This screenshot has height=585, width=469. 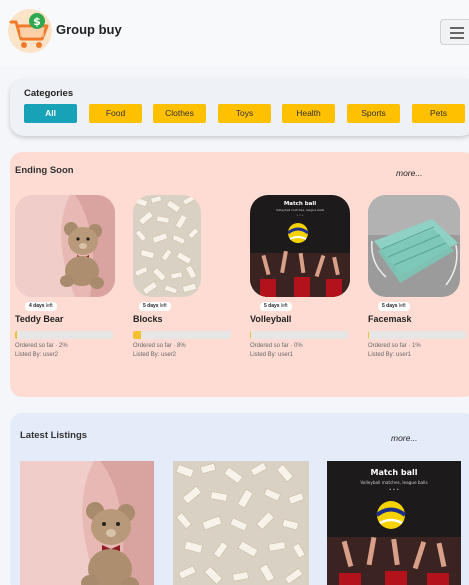 I want to click on category-chip-food: Food, so click(x=115, y=113).